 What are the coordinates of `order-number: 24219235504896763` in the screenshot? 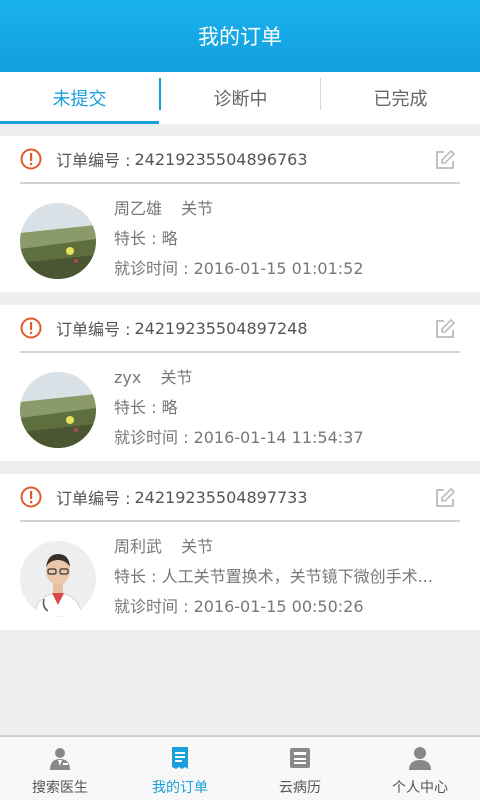 It's located at (221, 159).